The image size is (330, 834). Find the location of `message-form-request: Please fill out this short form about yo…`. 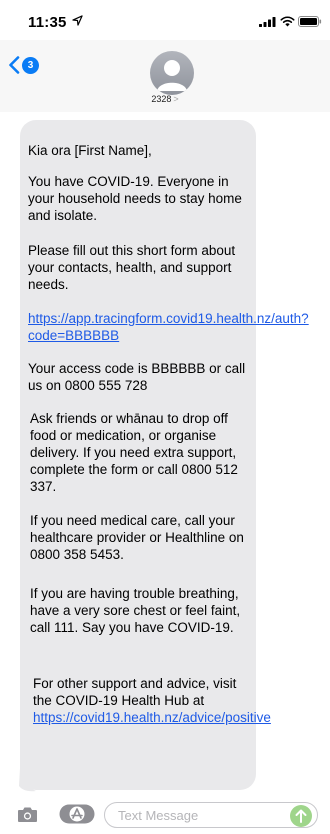

message-form-request: Please fill out this short form about yo… is located at coordinates (132, 267).